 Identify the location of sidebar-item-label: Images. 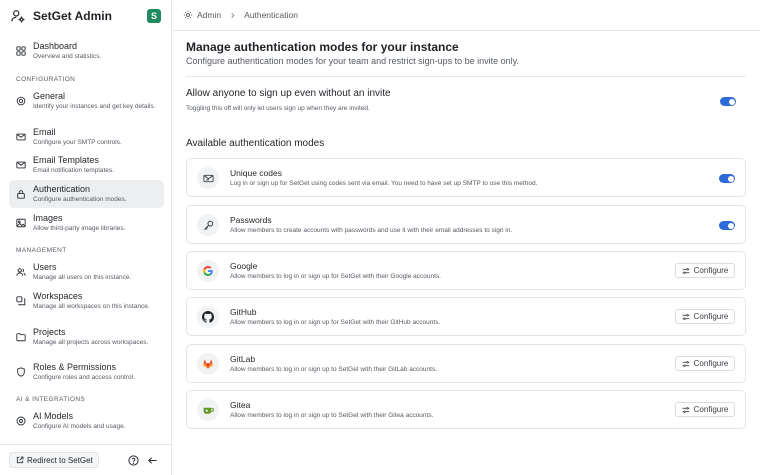
(48, 218).